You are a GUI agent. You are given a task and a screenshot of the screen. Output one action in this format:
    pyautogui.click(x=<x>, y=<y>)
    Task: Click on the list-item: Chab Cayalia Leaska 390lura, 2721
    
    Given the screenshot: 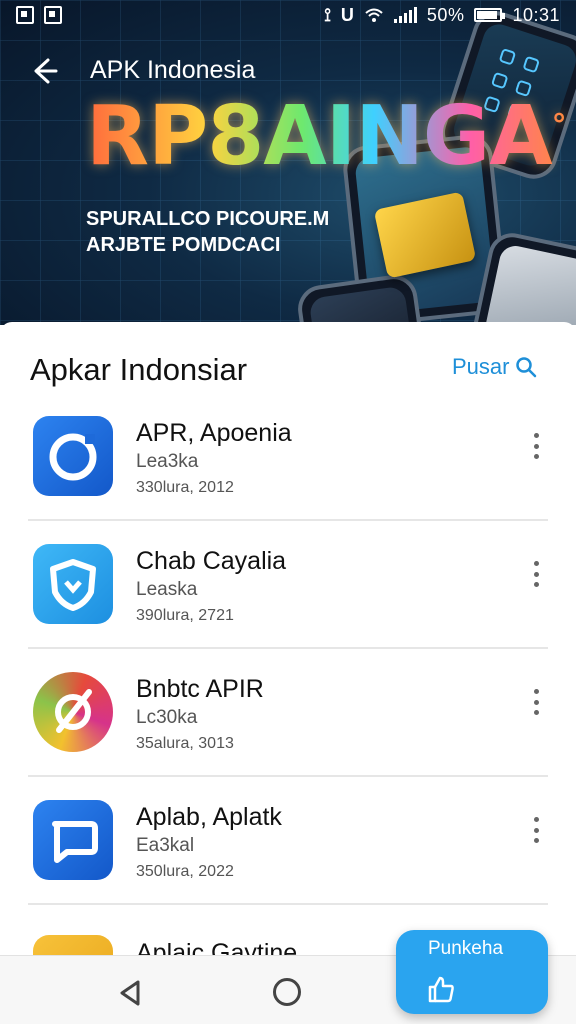 What is the action you would take?
    pyautogui.click(x=288, y=585)
    